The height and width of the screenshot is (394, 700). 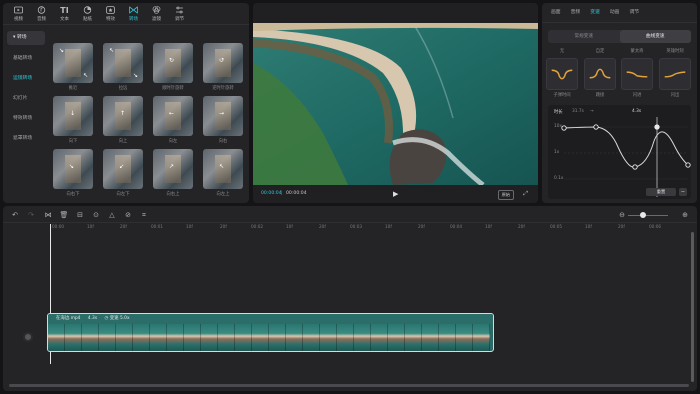 What do you see at coordinates (73, 116) in the screenshot?
I see `transition-thumb-down: ↓` at bounding box center [73, 116].